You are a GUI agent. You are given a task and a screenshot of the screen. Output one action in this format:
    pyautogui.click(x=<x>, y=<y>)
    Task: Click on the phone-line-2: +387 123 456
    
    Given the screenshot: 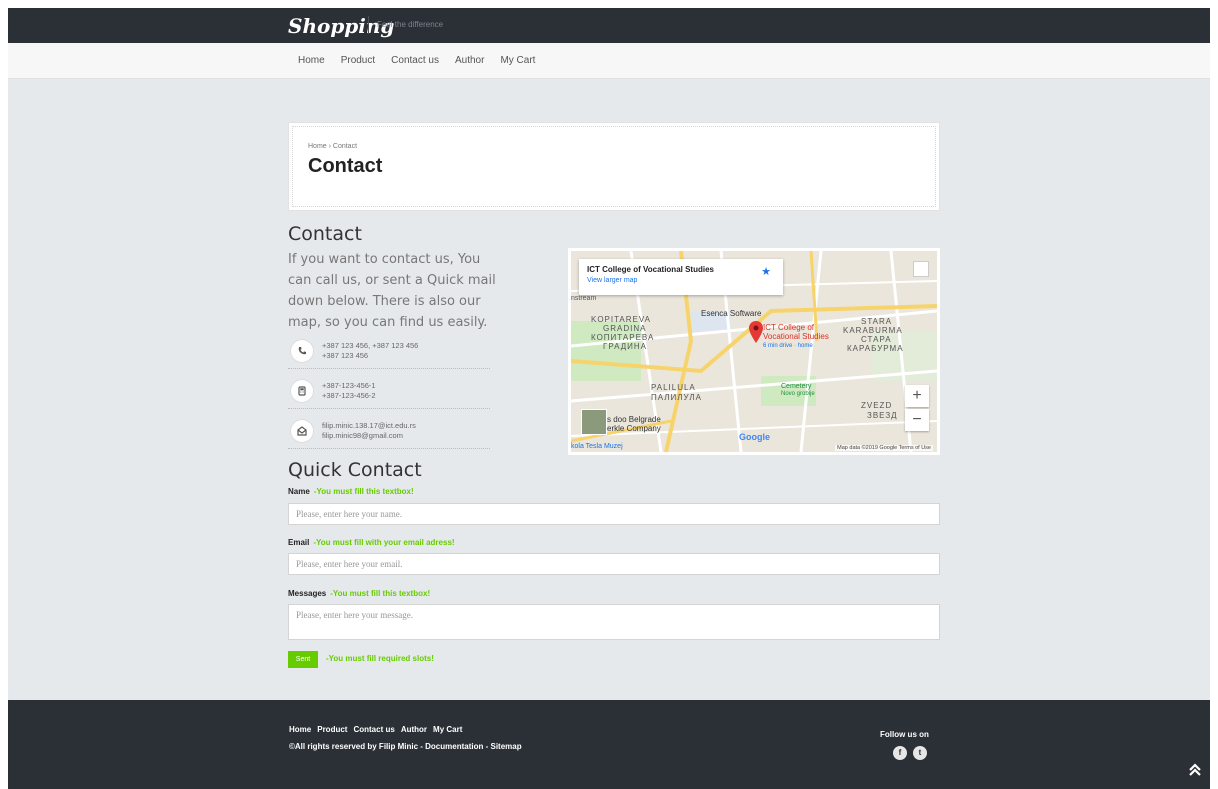 What is the action you would take?
    pyautogui.click(x=345, y=355)
    